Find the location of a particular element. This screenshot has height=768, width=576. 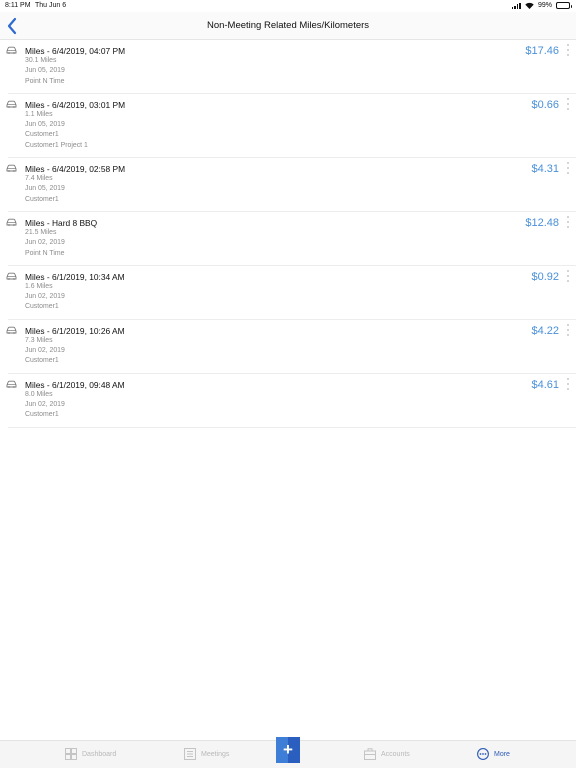

tab-dashboard: Dashboard is located at coordinates (90, 754).